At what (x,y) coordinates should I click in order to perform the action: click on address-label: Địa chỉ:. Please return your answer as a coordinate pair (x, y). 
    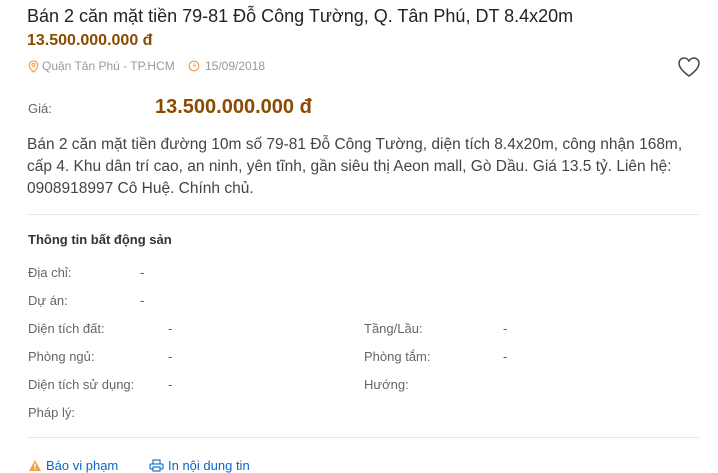
    Looking at the image, I should click on (50, 272).